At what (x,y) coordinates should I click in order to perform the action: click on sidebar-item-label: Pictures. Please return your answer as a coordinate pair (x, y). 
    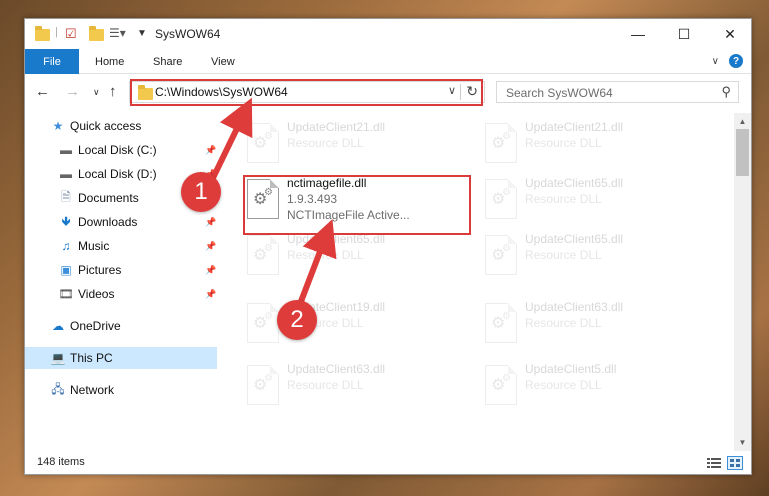
    Looking at the image, I should click on (100, 270).